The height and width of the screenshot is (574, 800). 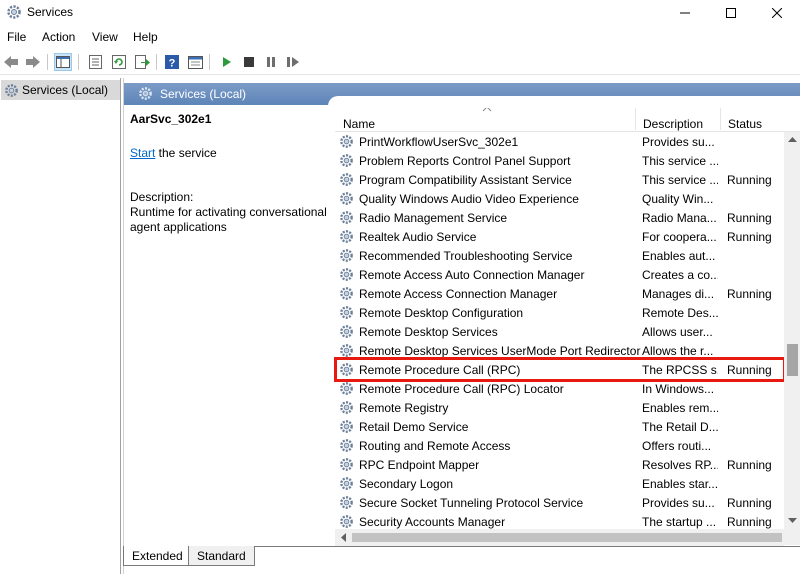 I want to click on column-header-name: Name, so click(x=359, y=124).